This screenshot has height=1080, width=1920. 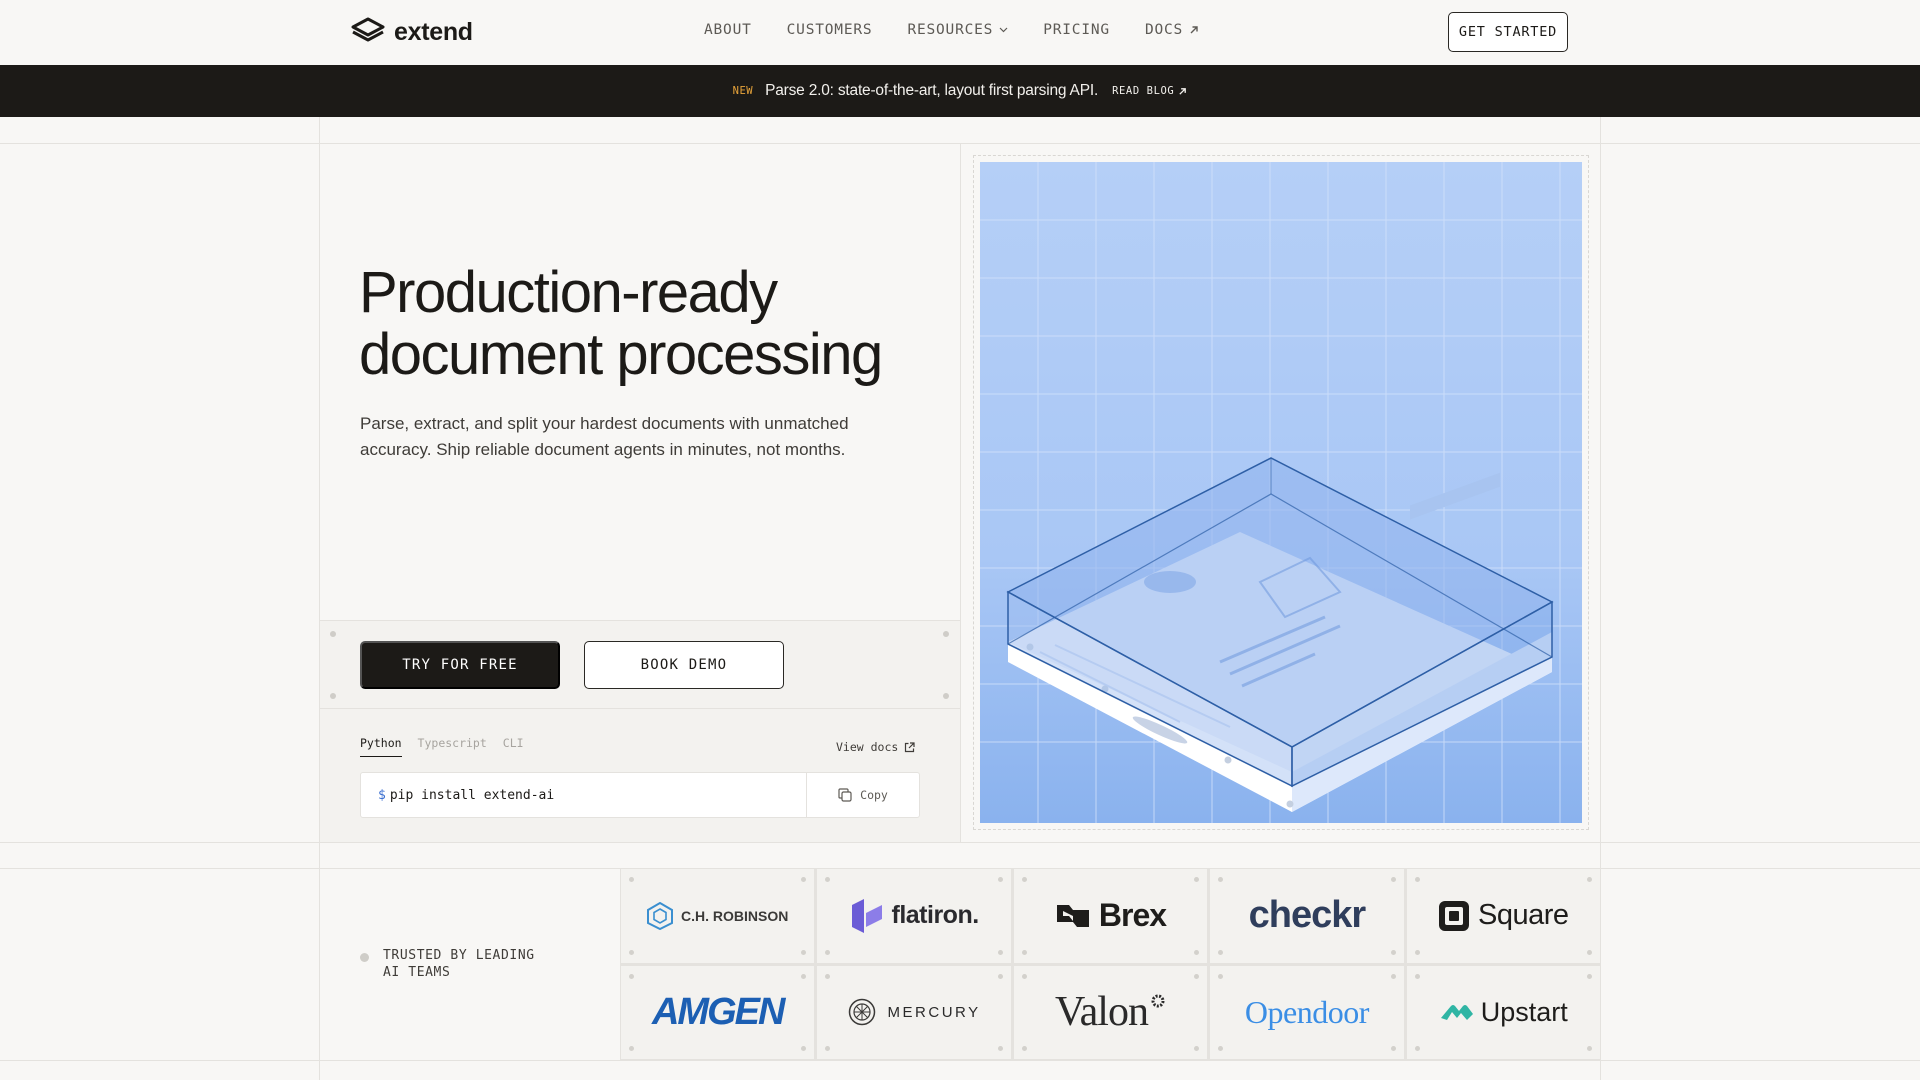 I want to click on logo-ch-robinson: C.H. ROBINSON, so click(x=718, y=916).